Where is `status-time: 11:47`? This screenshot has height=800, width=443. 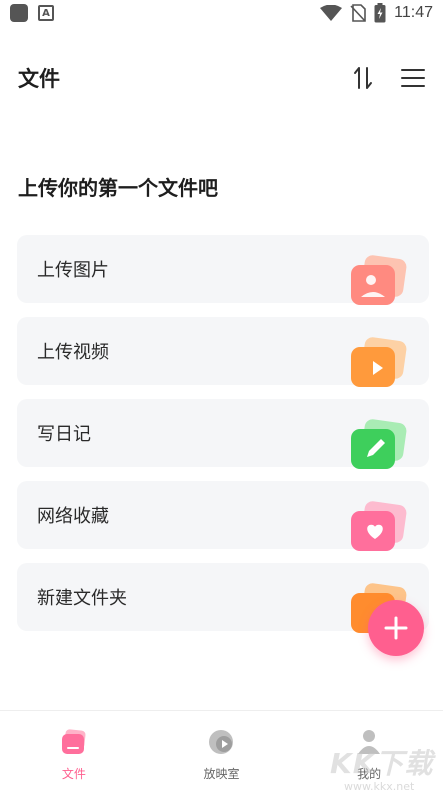 status-time: 11:47 is located at coordinates (413, 12).